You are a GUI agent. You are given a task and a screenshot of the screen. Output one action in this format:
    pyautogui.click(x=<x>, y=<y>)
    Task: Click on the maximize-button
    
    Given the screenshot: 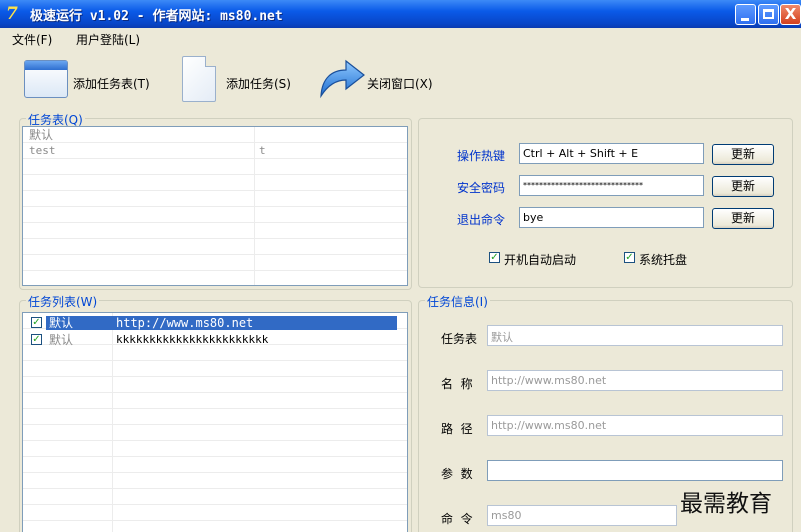 What is the action you would take?
    pyautogui.click(x=768, y=14)
    